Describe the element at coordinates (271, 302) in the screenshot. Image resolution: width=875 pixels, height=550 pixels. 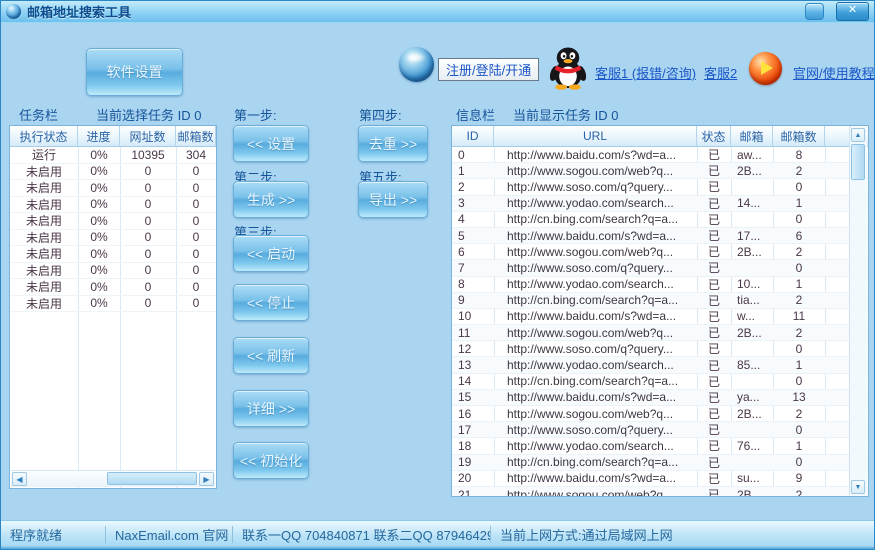
I see `stop-button: << 停止` at that location.